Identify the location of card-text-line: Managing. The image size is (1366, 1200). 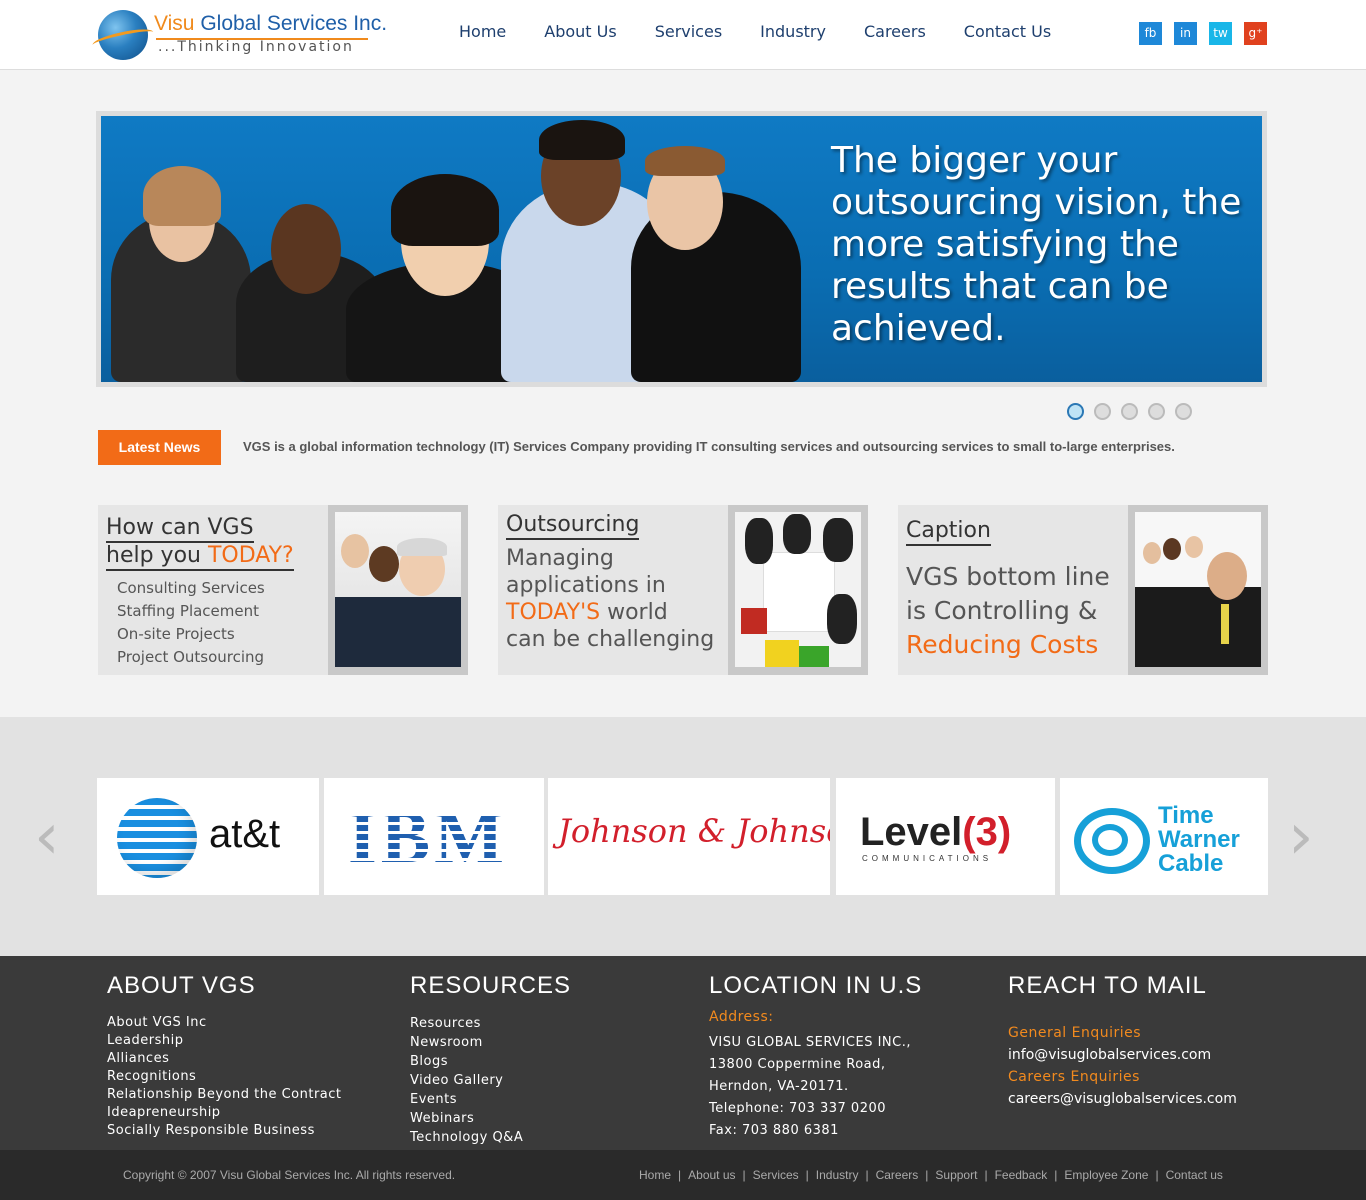
(560, 558).